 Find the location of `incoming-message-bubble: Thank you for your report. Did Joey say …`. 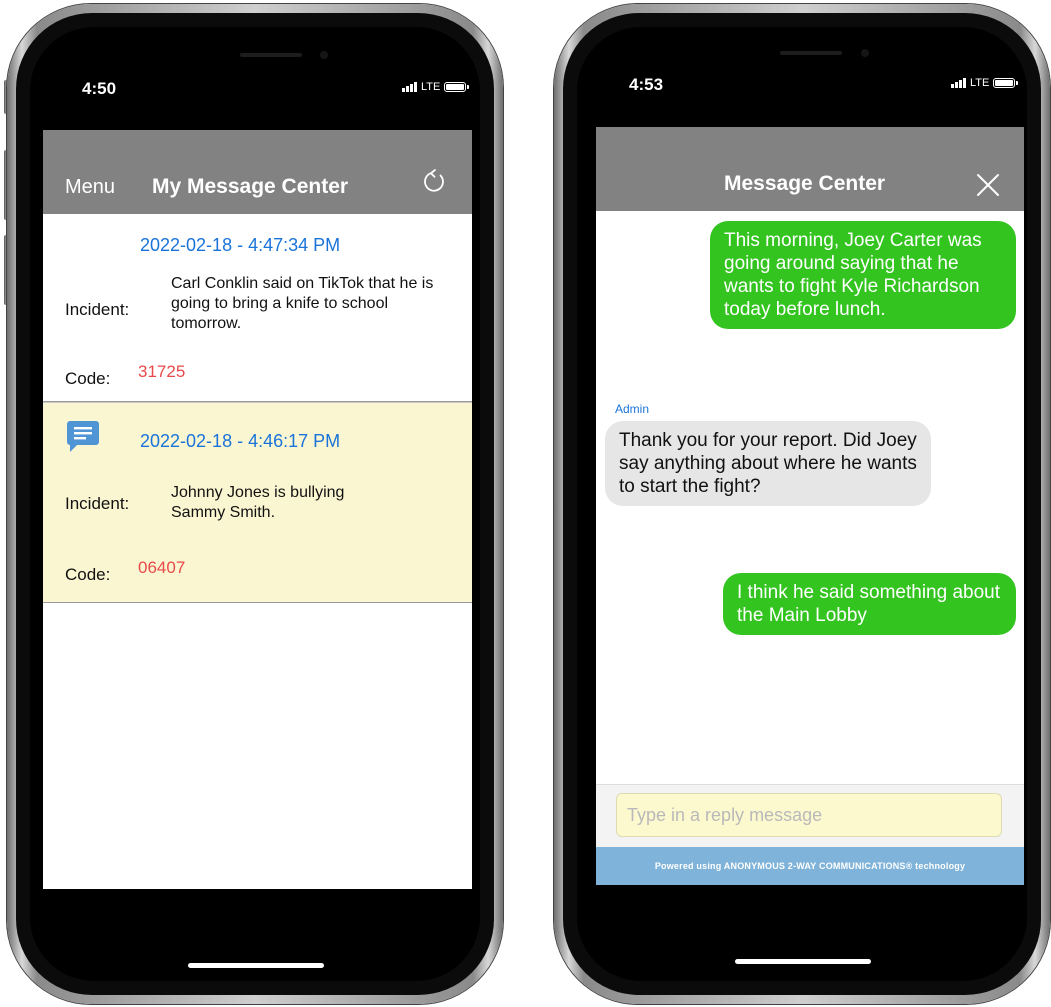

incoming-message-bubble: Thank you for your report. Did Joey say … is located at coordinates (768, 463).